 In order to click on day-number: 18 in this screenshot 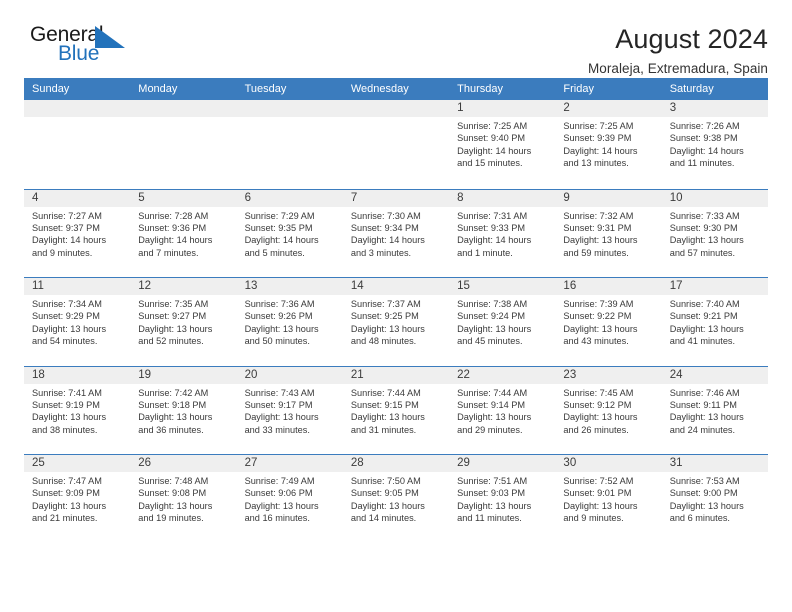, I will do `click(77, 375)`.